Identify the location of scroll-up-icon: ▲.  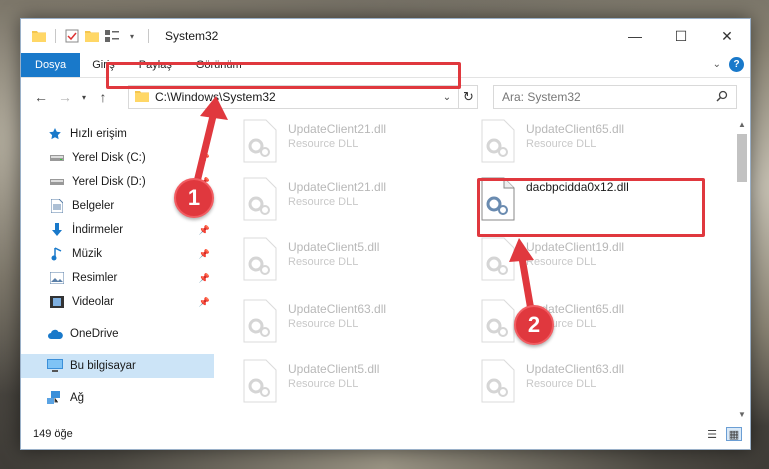
(742, 124).